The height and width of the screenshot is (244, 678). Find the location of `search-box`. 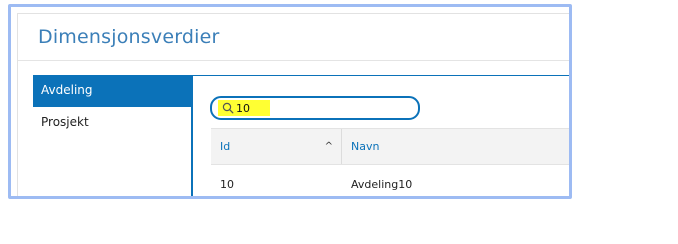

search-box is located at coordinates (315, 108).